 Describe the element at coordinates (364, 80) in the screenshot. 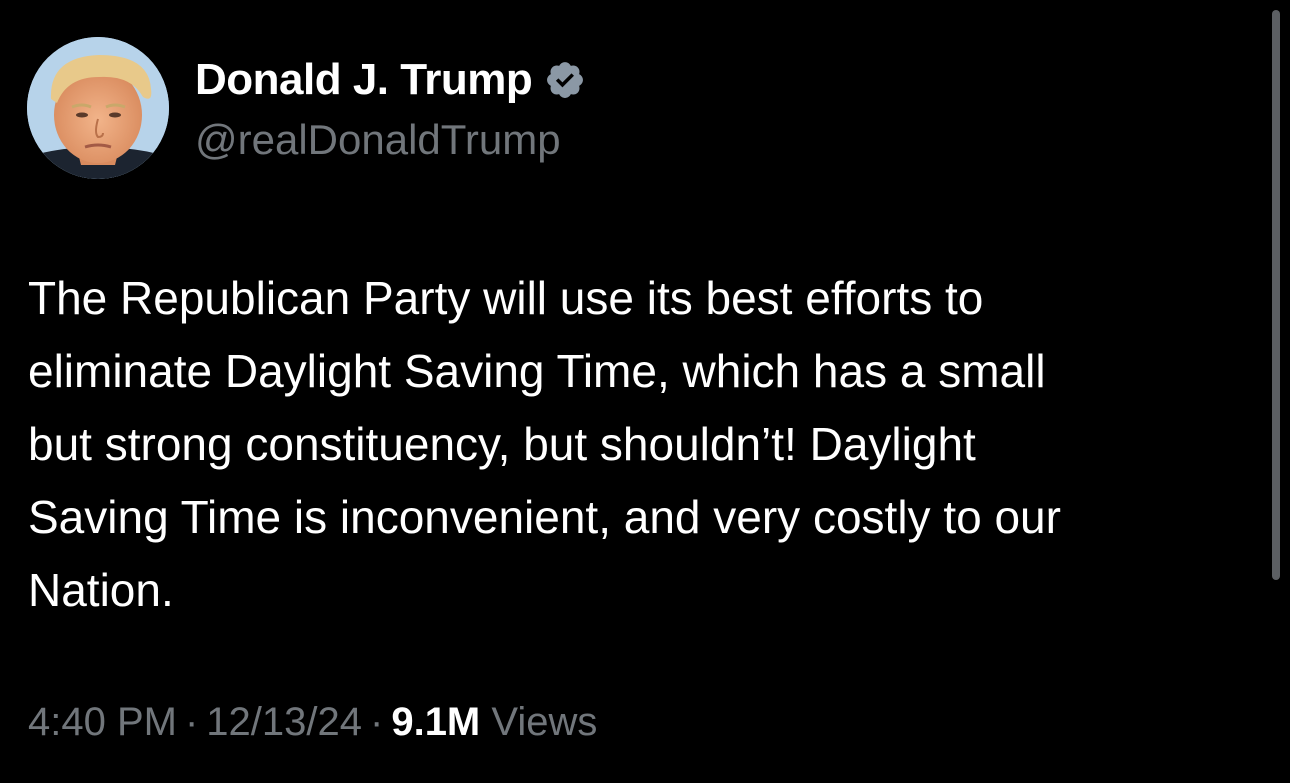

I see `display-name: Donald J. Trump` at that location.